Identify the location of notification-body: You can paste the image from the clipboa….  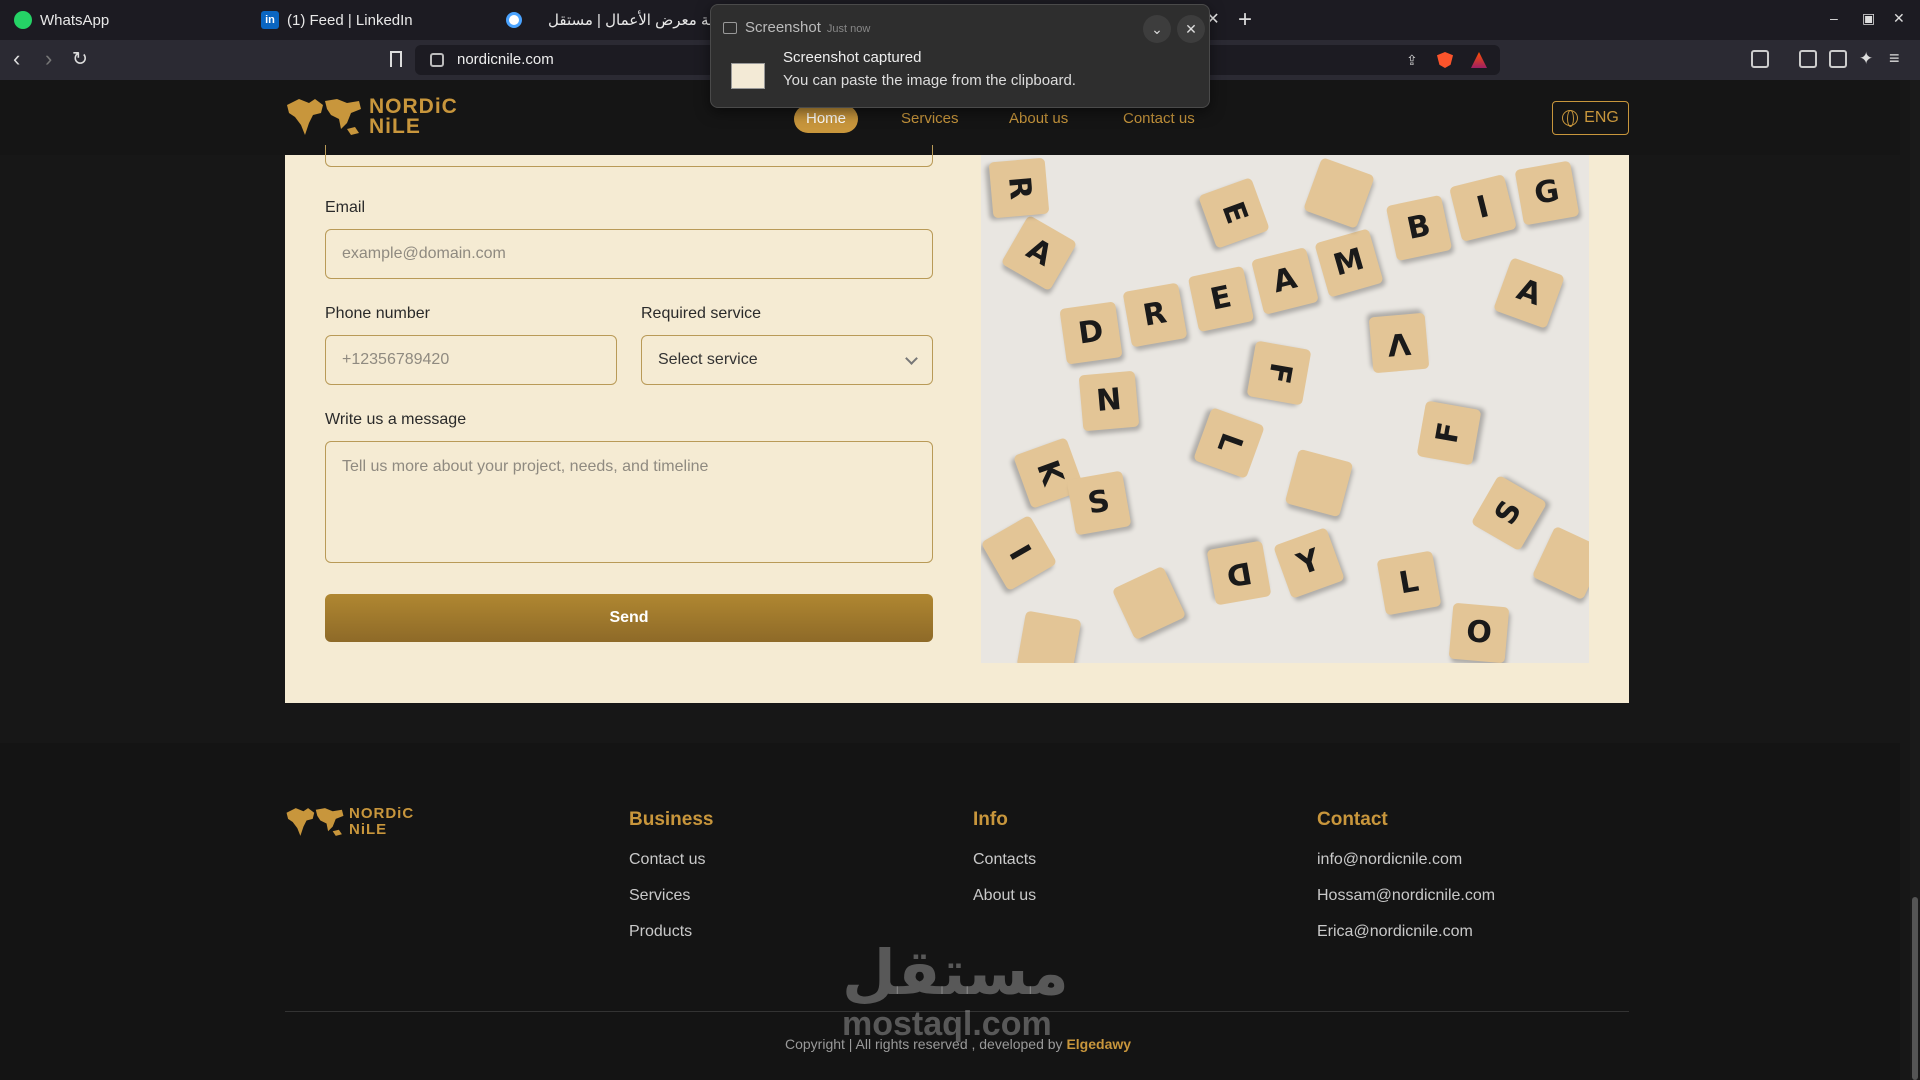
(929, 80).